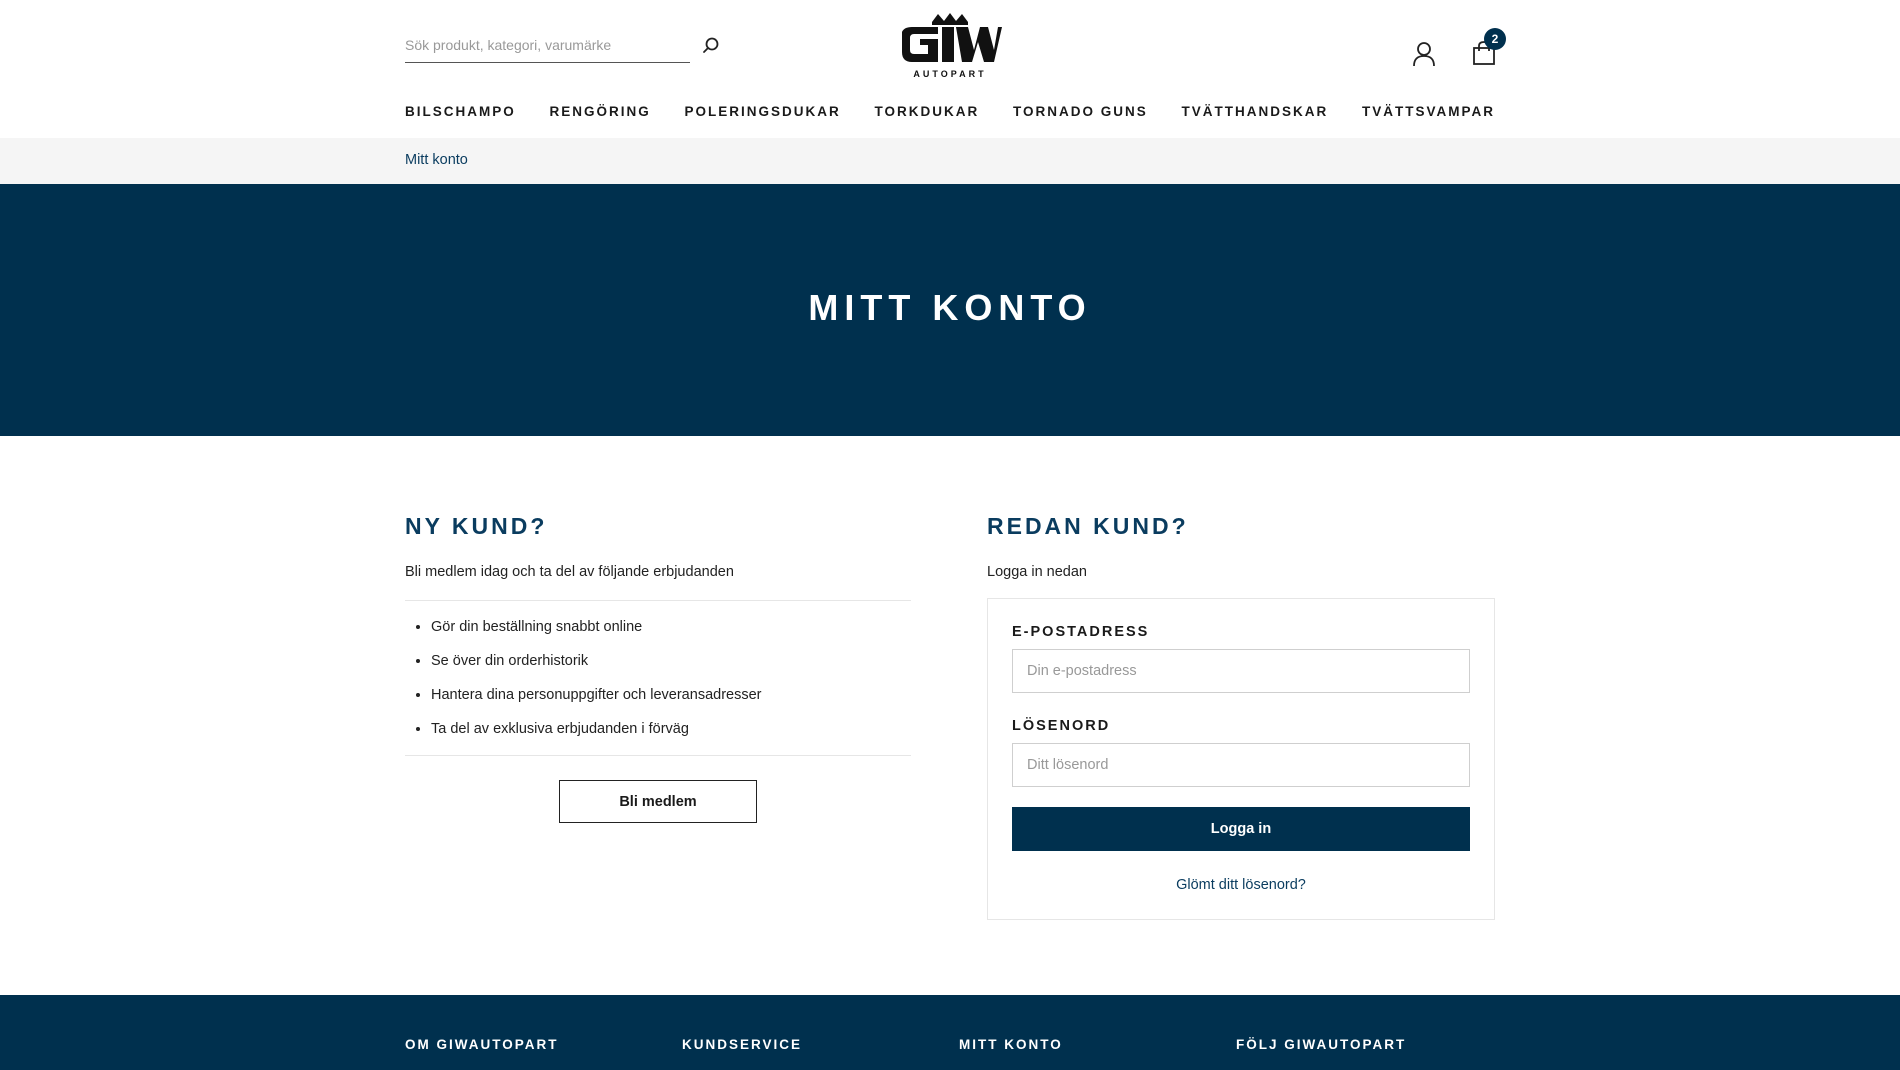 This screenshot has height=1070, width=1900. What do you see at coordinates (658, 801) in the screenshot?
I see `join-button: Bli medlem` at bounding box center [658, 801].